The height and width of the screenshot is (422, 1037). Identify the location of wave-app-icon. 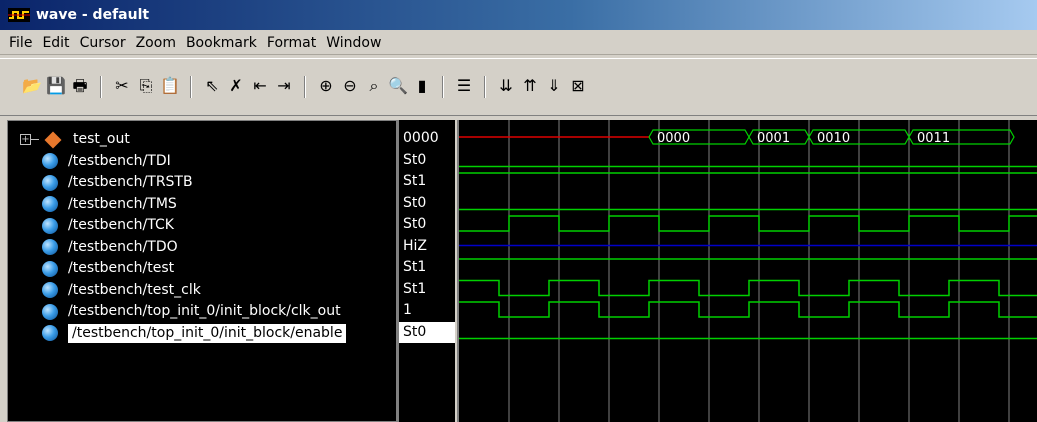
(19, 15).